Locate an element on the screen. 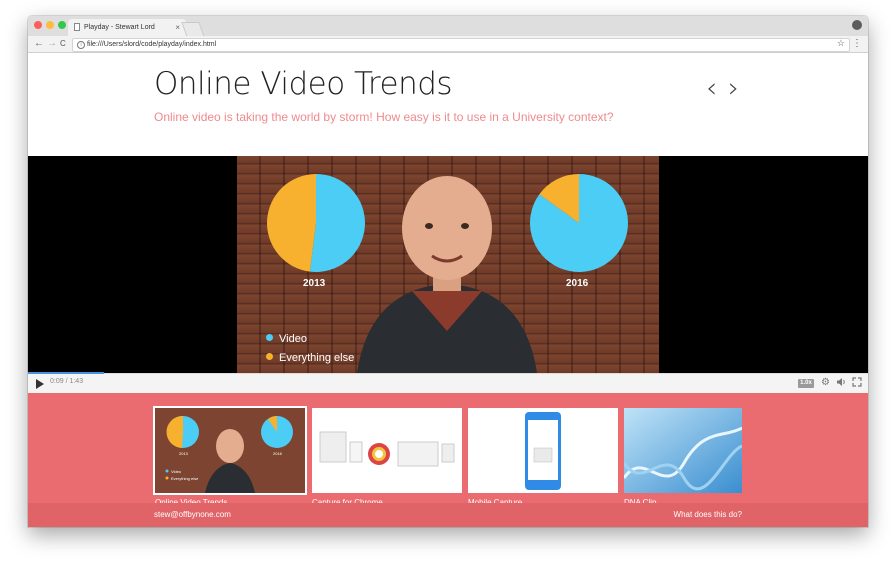 The image size is (896, 567). thumbnail-online-video-trends: 2013 2016 Video Everything else is located at coordinates (230, 450).